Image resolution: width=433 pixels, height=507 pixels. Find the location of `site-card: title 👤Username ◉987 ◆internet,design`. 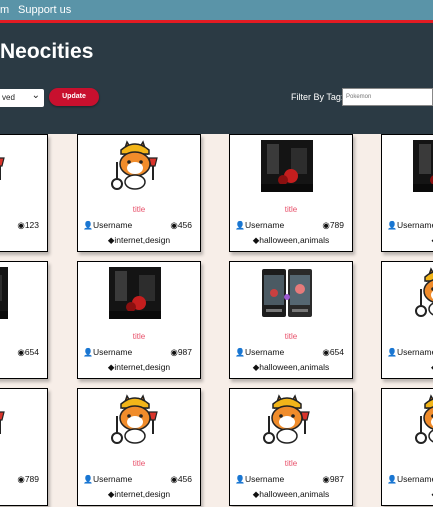

site-card: title 👤Username ◉987 ◆internet,design is located at coordinates (139, 320).